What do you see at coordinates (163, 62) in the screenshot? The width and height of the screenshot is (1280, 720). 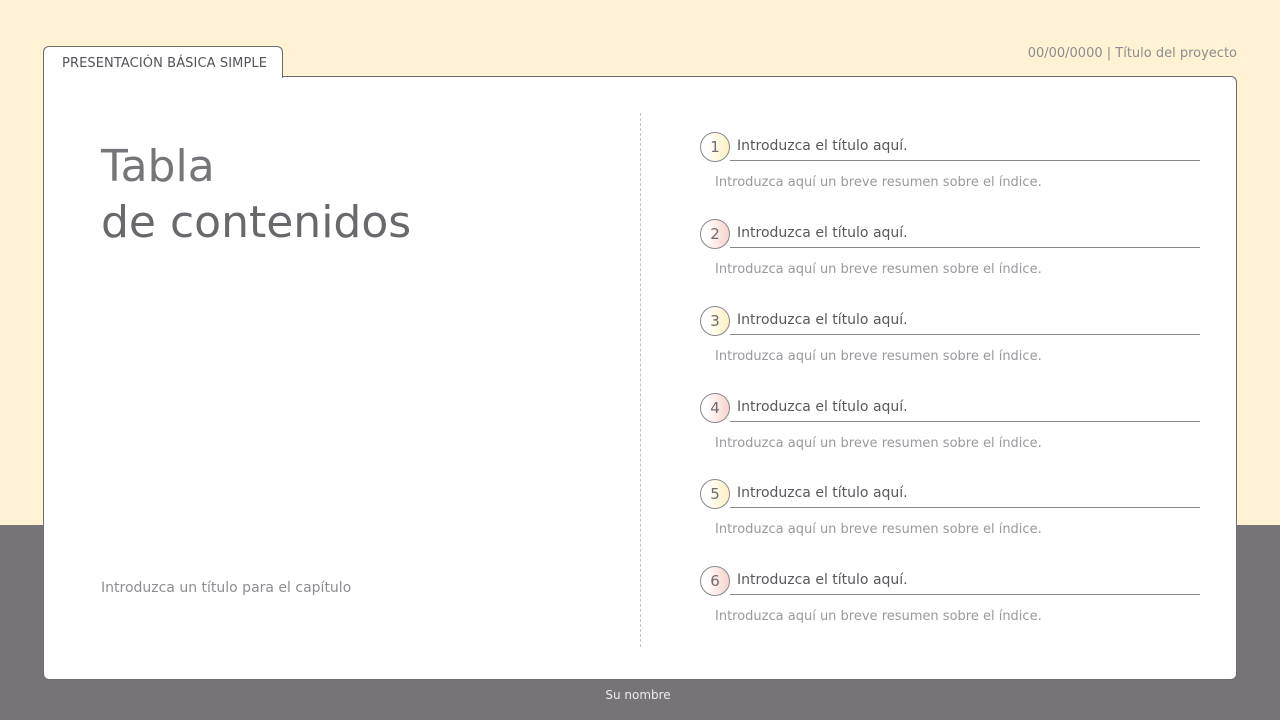 I see `presentation-tab-label: PRESENTACIÓN BÁSICA SIMPLE` at bounding box center [163, 62].